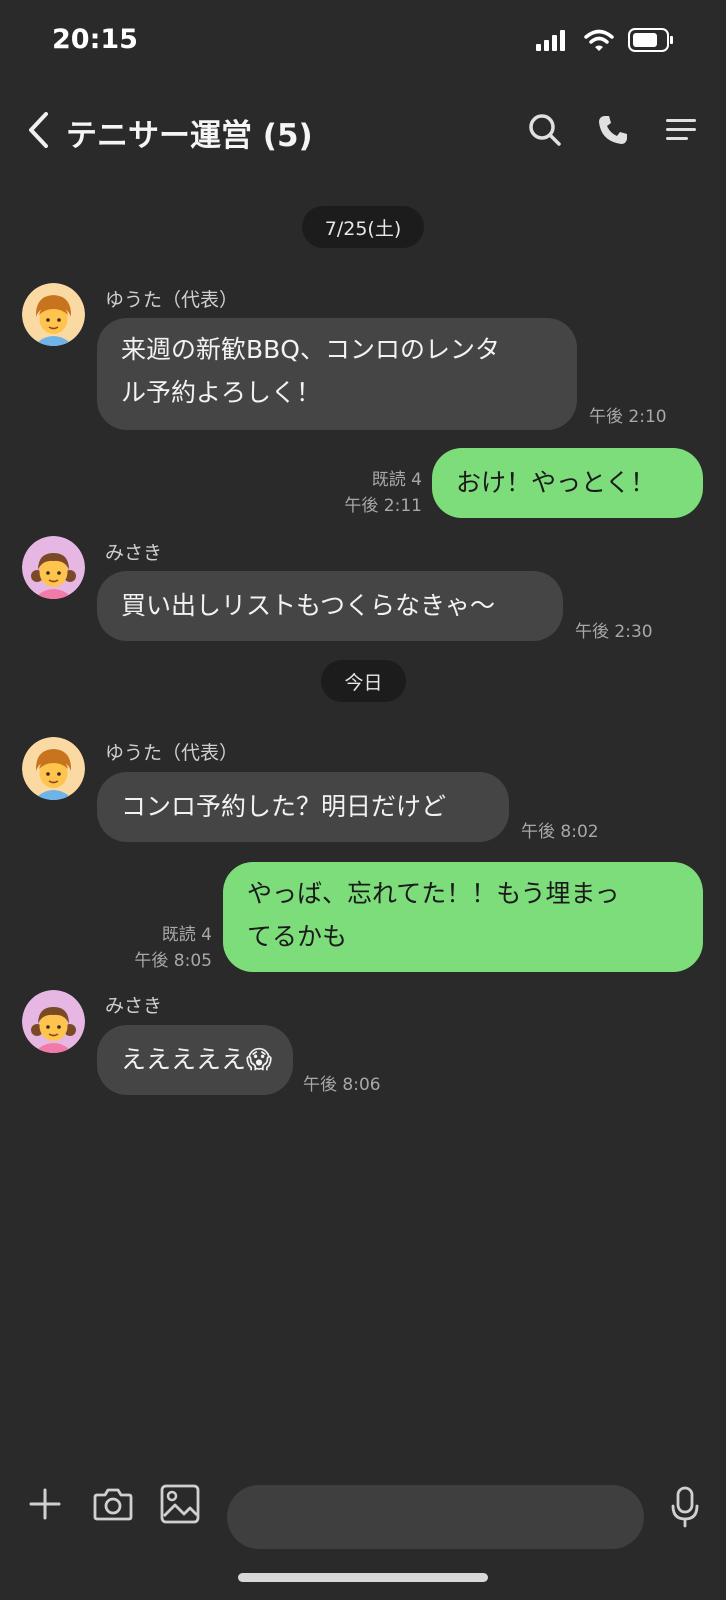  I want to click on message-line: やっば、忘れてた！！もう埋まっ, so click(433, 893).